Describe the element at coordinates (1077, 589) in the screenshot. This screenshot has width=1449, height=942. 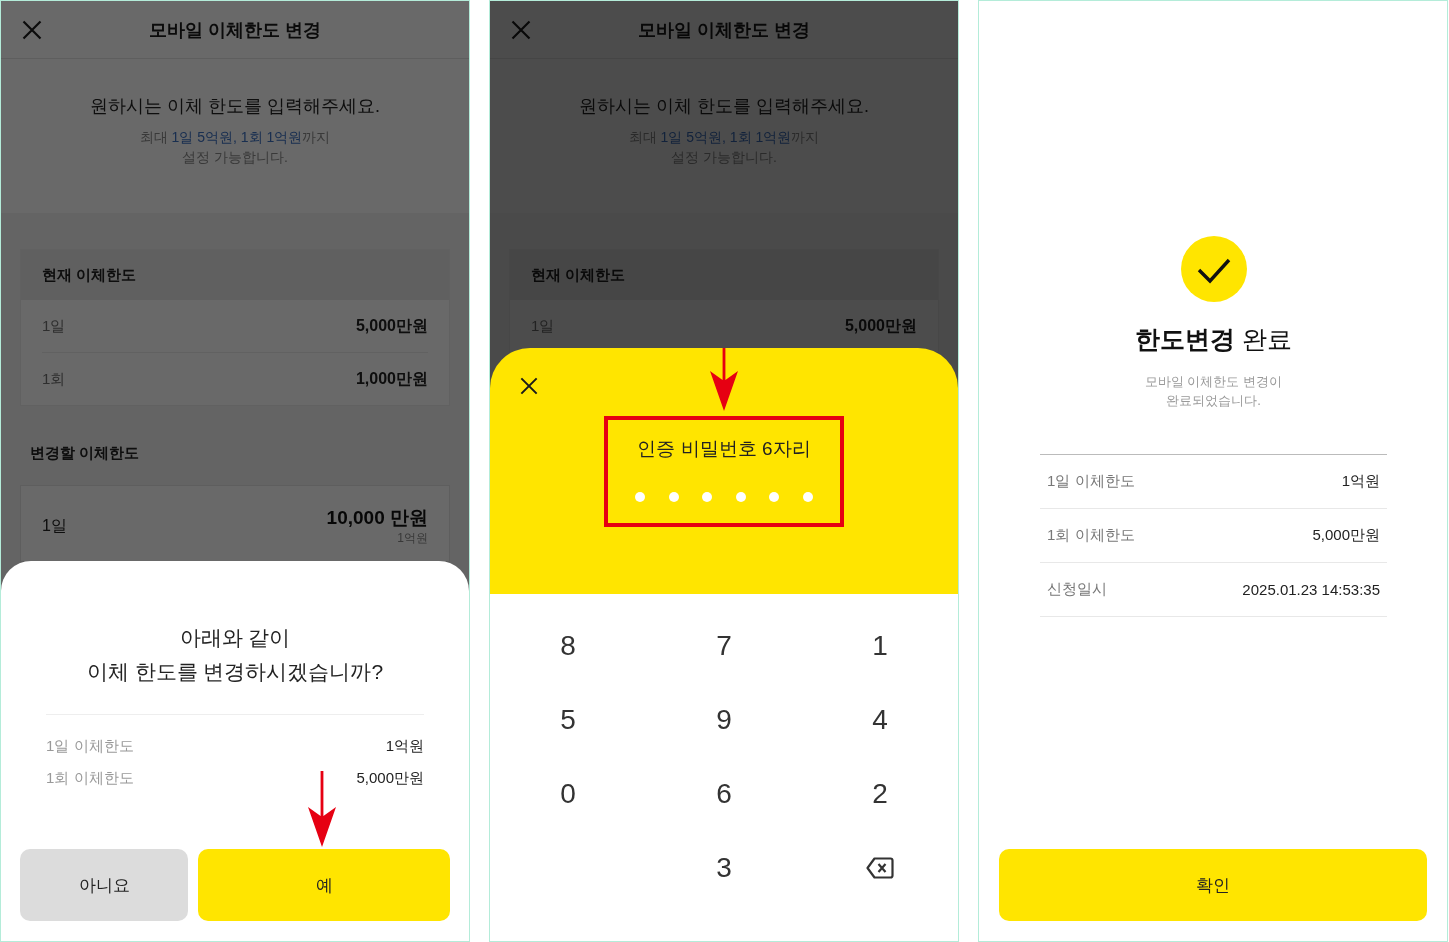
I see `limit-label: 신청일시` at that location.